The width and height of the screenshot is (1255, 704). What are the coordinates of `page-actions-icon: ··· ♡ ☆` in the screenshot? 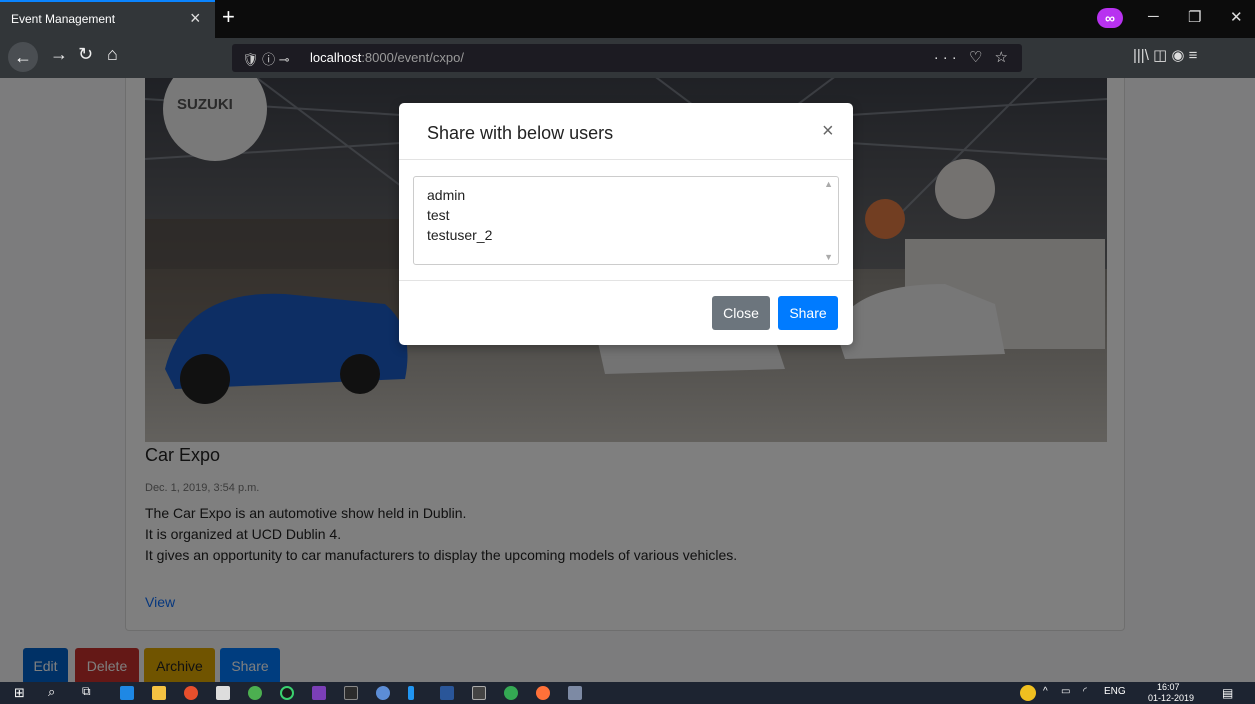 It's located at (973, 57).